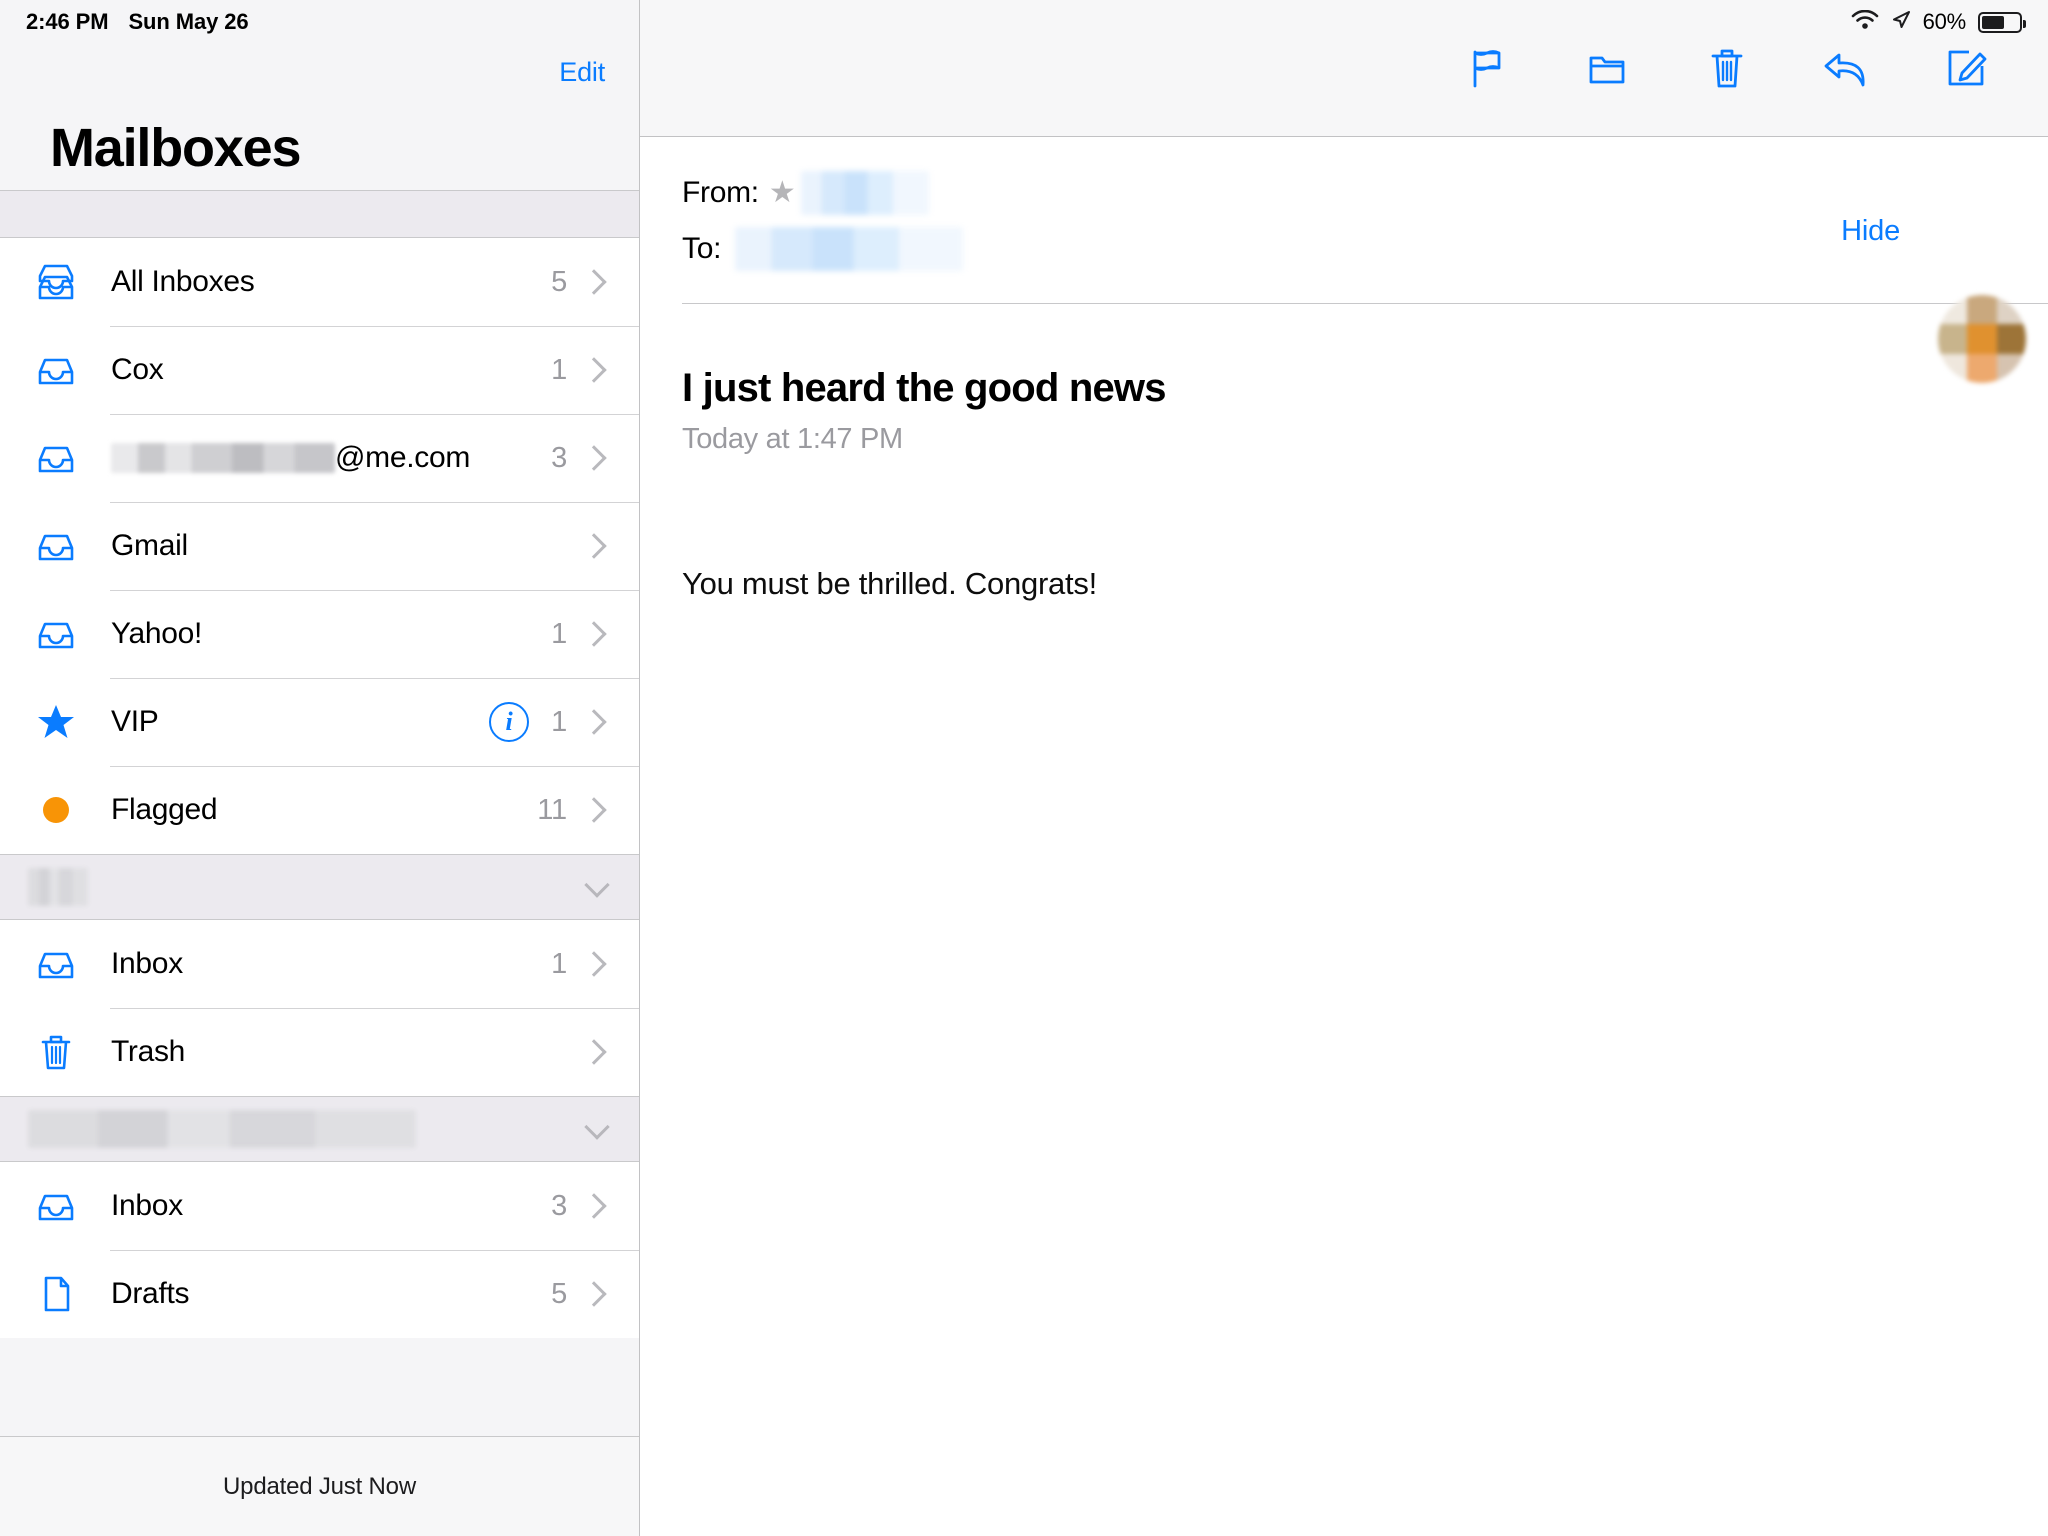 The height and width of the screenshot is (1536, 2048). I want to click on status-bar-time: 2:46 PM, so click(67, 21).